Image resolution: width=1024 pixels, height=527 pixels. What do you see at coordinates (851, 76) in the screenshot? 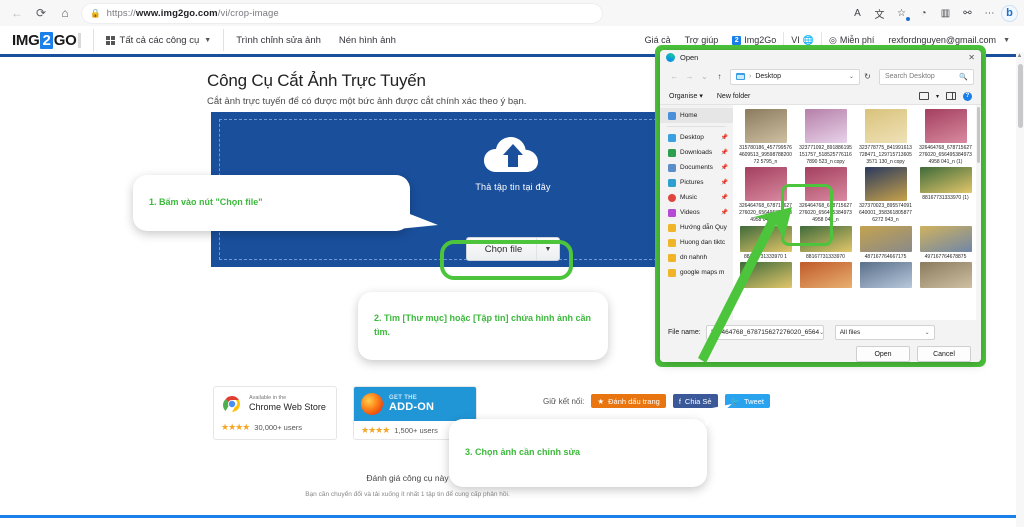
I see `address-chevron-down-icon: ⌄` at bounding box center [851, 76].